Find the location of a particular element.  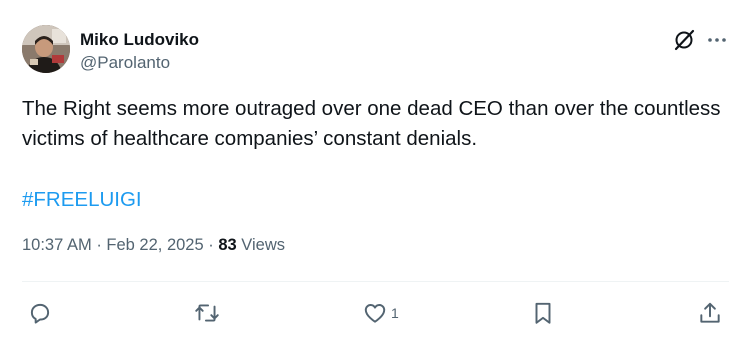

heart-icon is located at coordinates (375, 313).